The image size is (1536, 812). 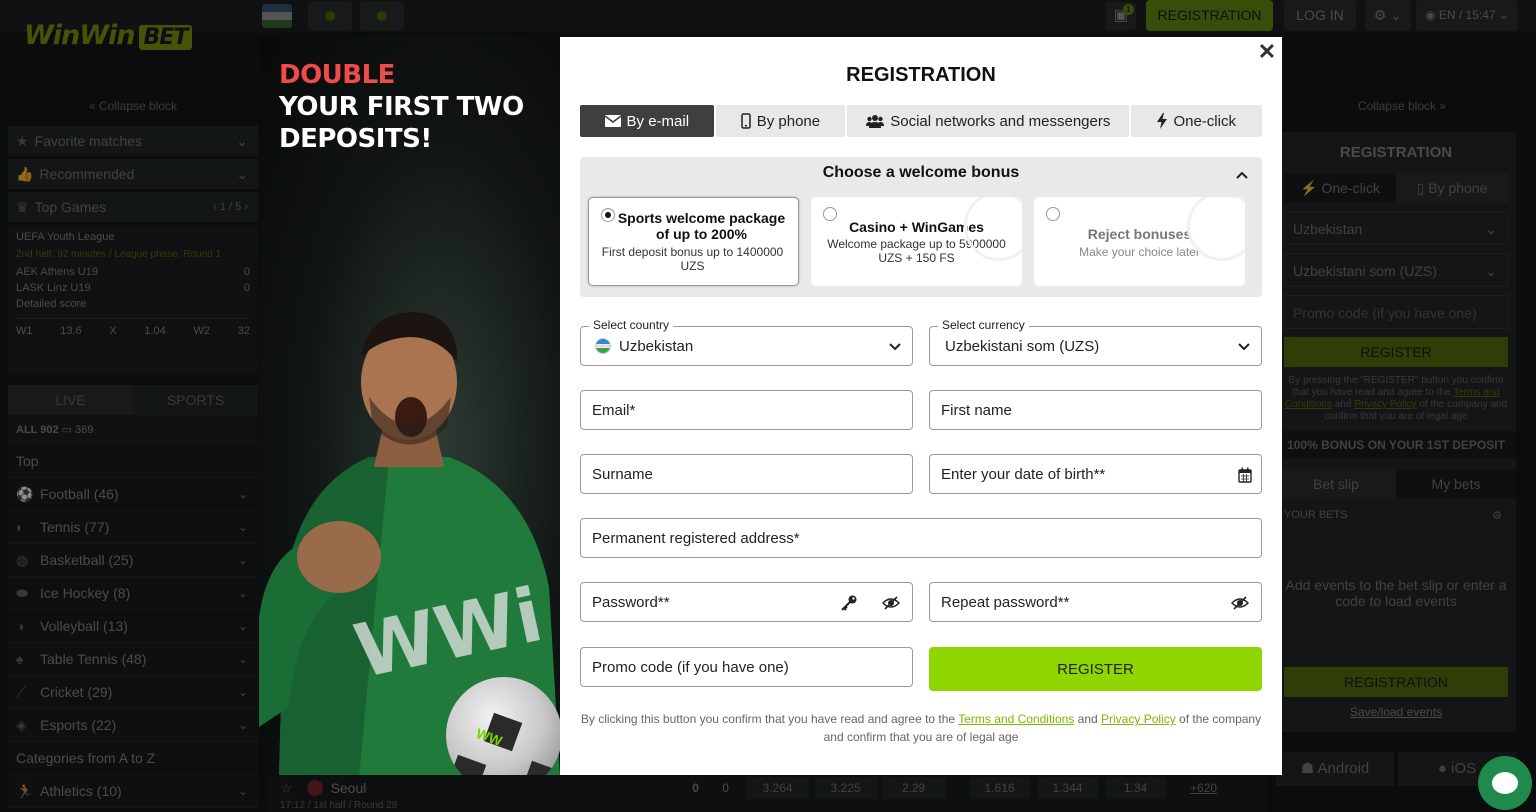 I want to click on promo-line-2: YOUR FIRST TWO, so click(x=401, y=107).